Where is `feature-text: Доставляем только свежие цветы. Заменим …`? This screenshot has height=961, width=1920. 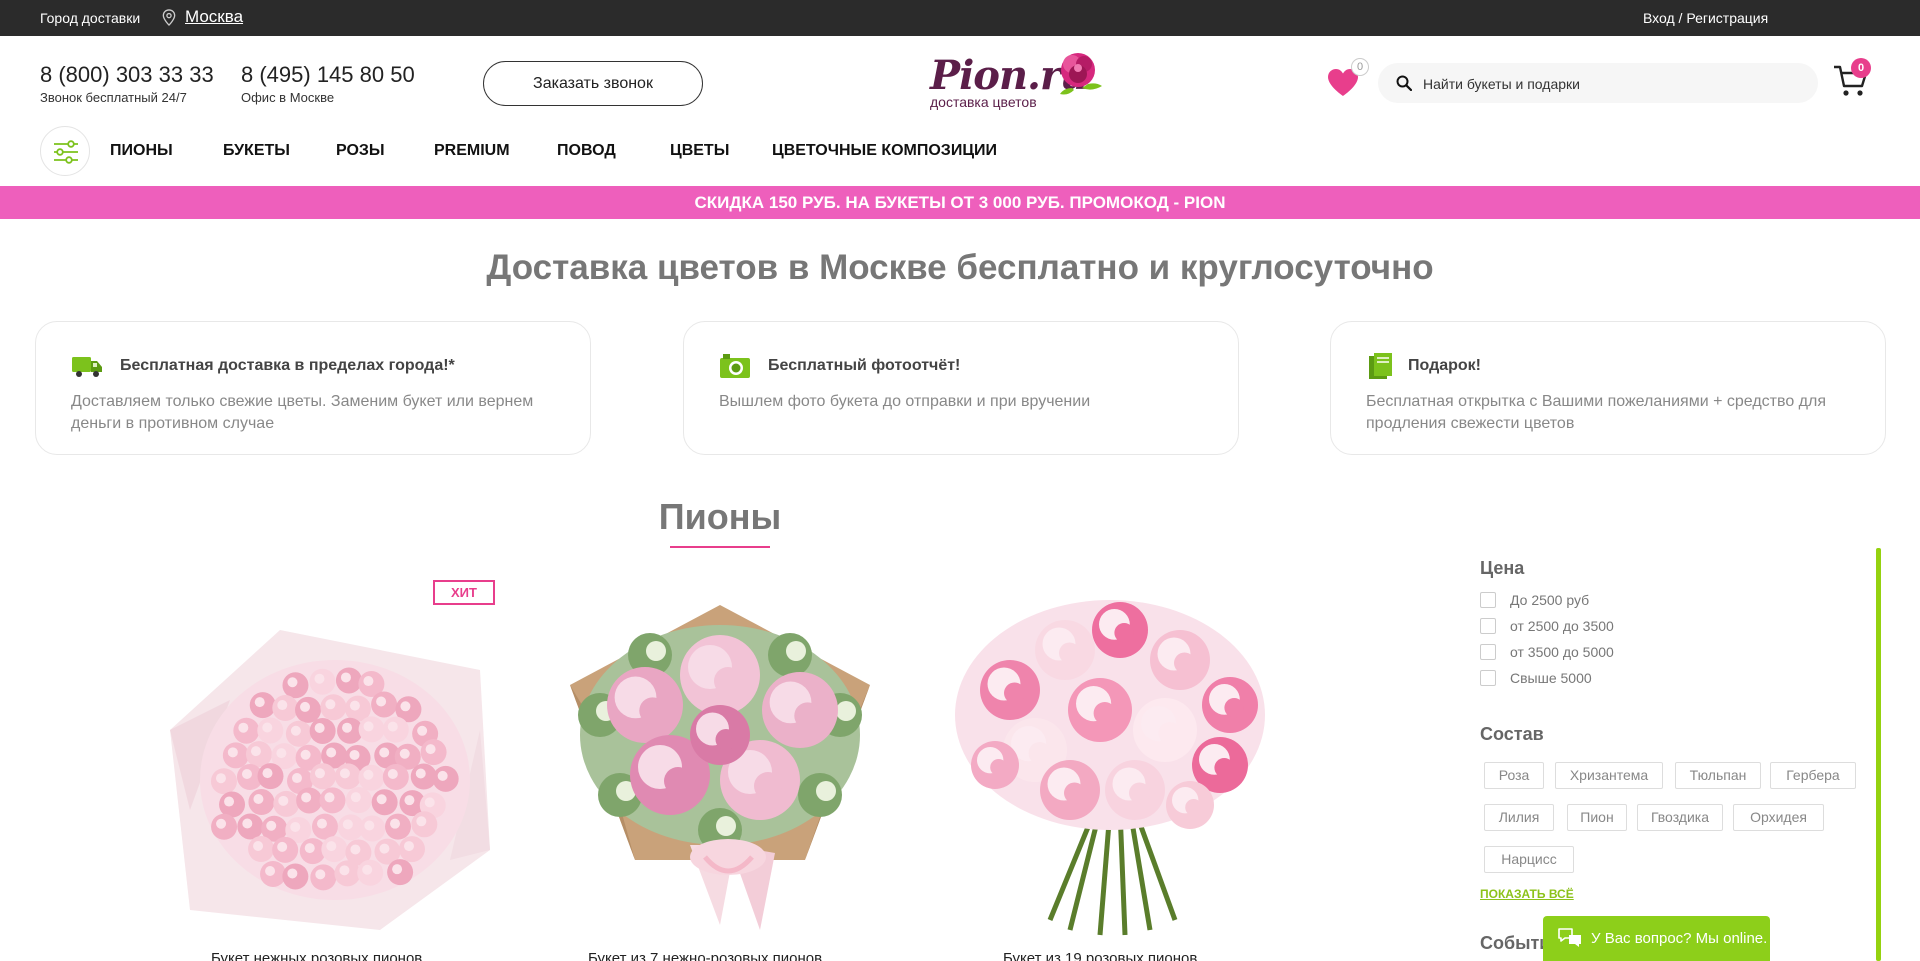 feature-text: Доставляем только свежие цветы. Заменим … is located at coordinates (302, 412).